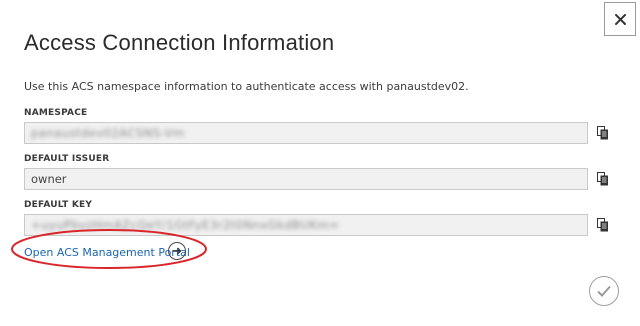  Describe the element at coordinates (58, 205) in the screenshot. I see `default-key-label: DEFAULT KEY` at that location.